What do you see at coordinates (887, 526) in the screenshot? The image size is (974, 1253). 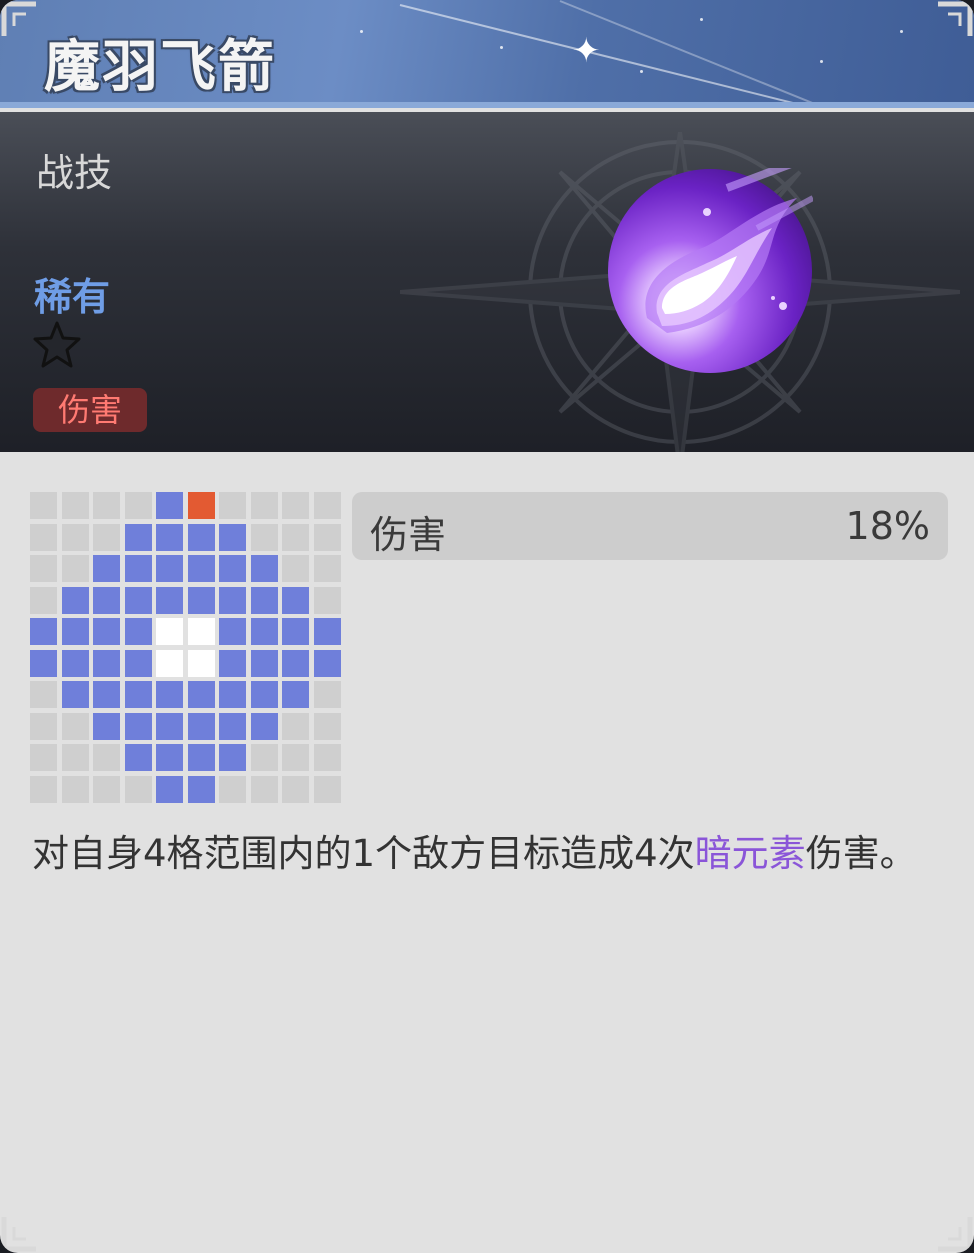 I see `stat-value: 18%` at bounding box center [887, 526].